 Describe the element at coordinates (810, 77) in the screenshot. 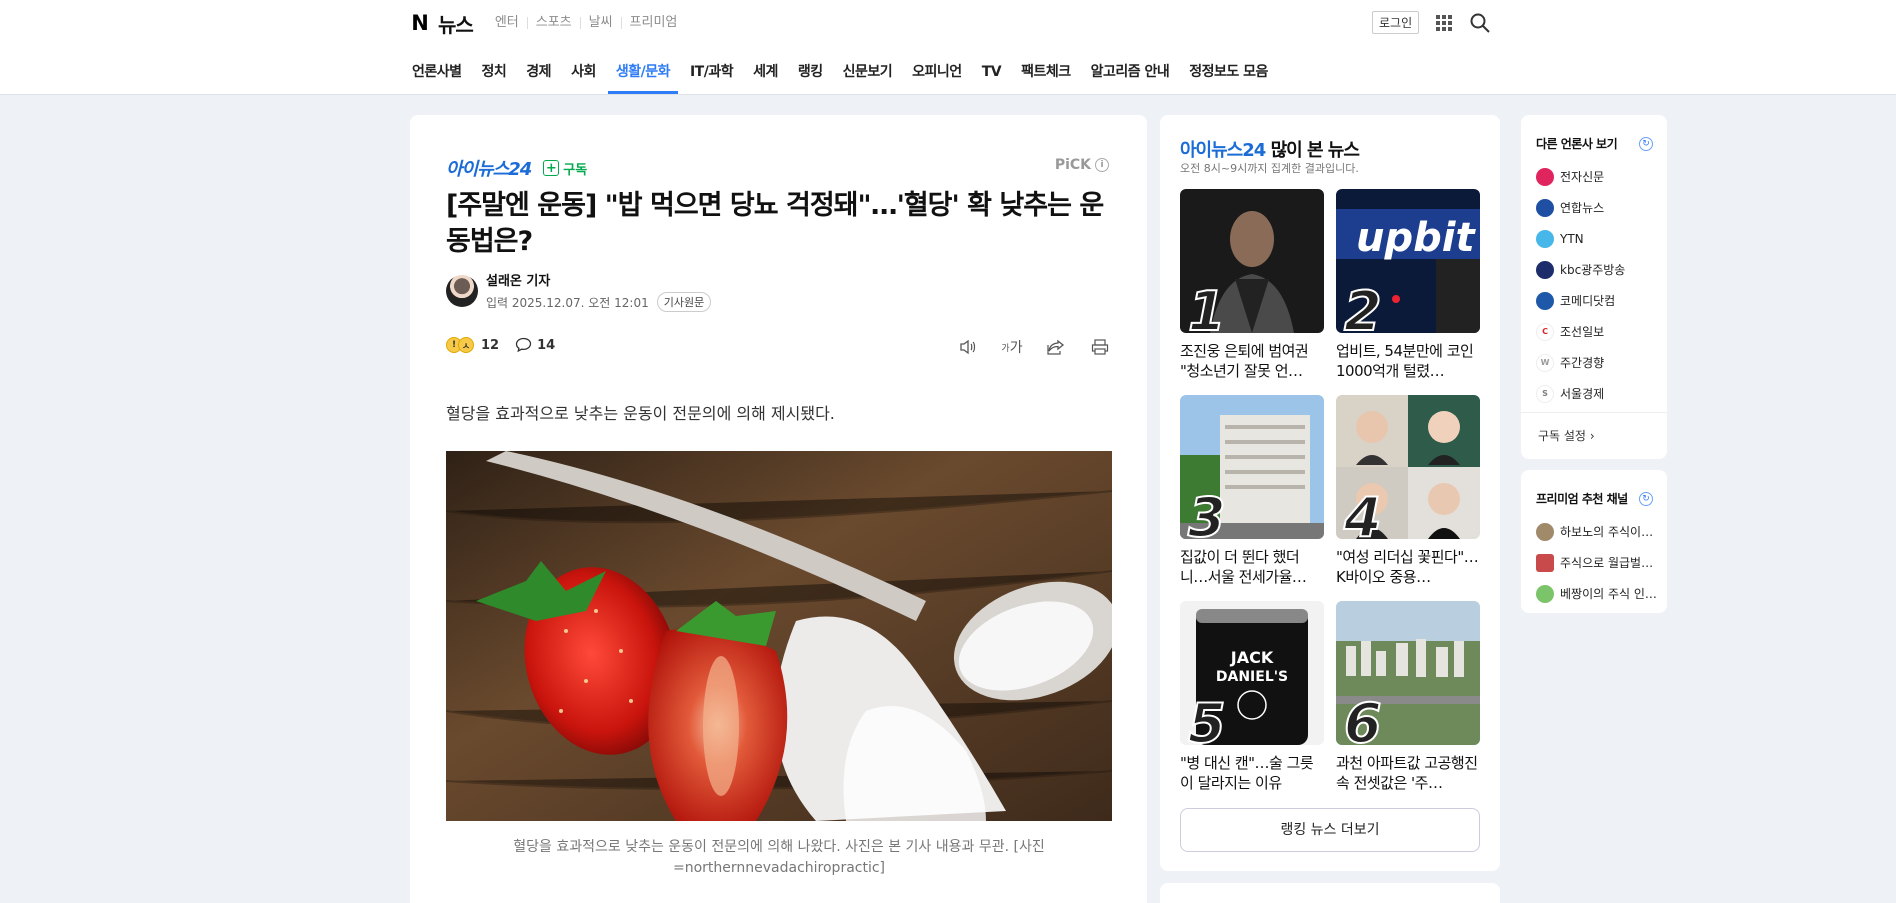

I see `menu-item-ranking: 랭킹` at that location.